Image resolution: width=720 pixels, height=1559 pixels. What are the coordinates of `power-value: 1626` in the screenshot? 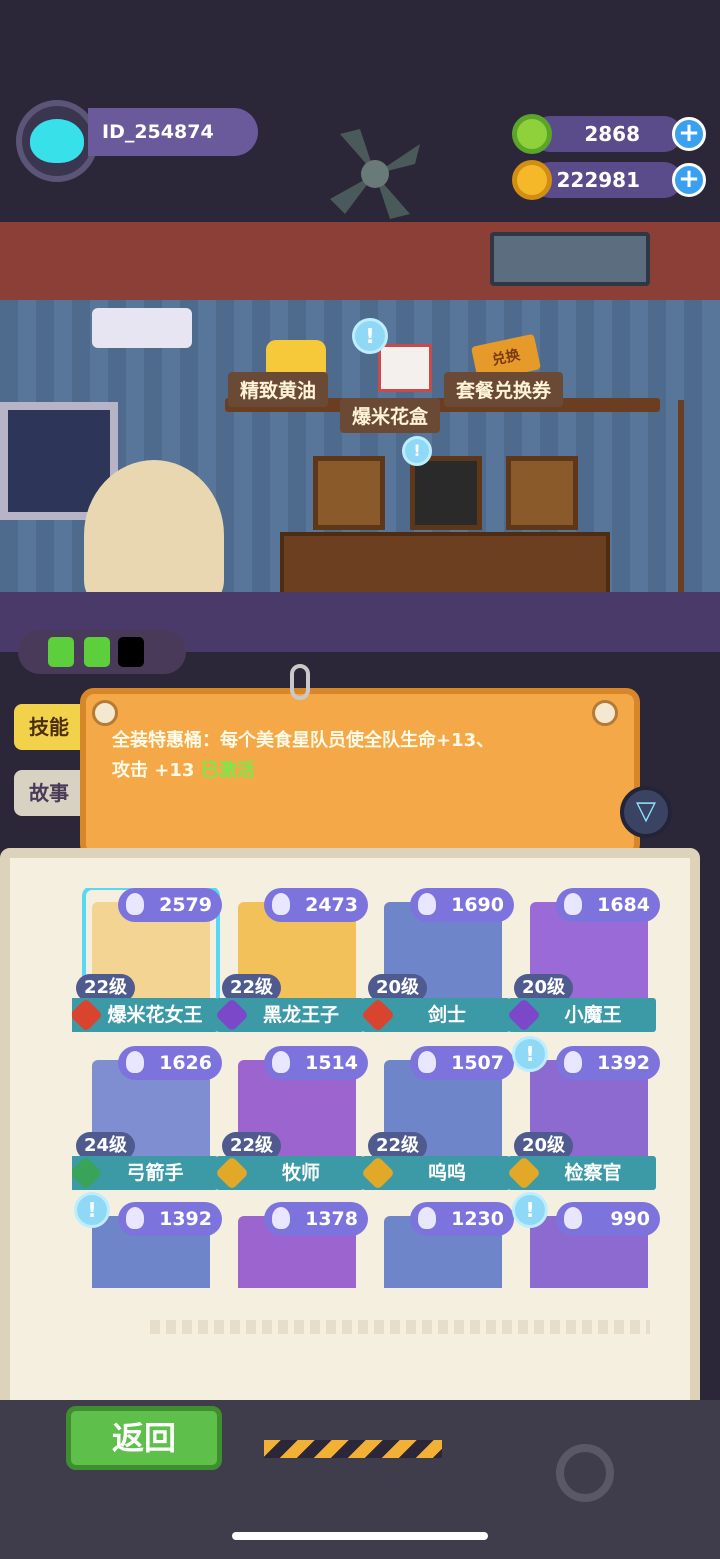 It's located at (185, 1063).